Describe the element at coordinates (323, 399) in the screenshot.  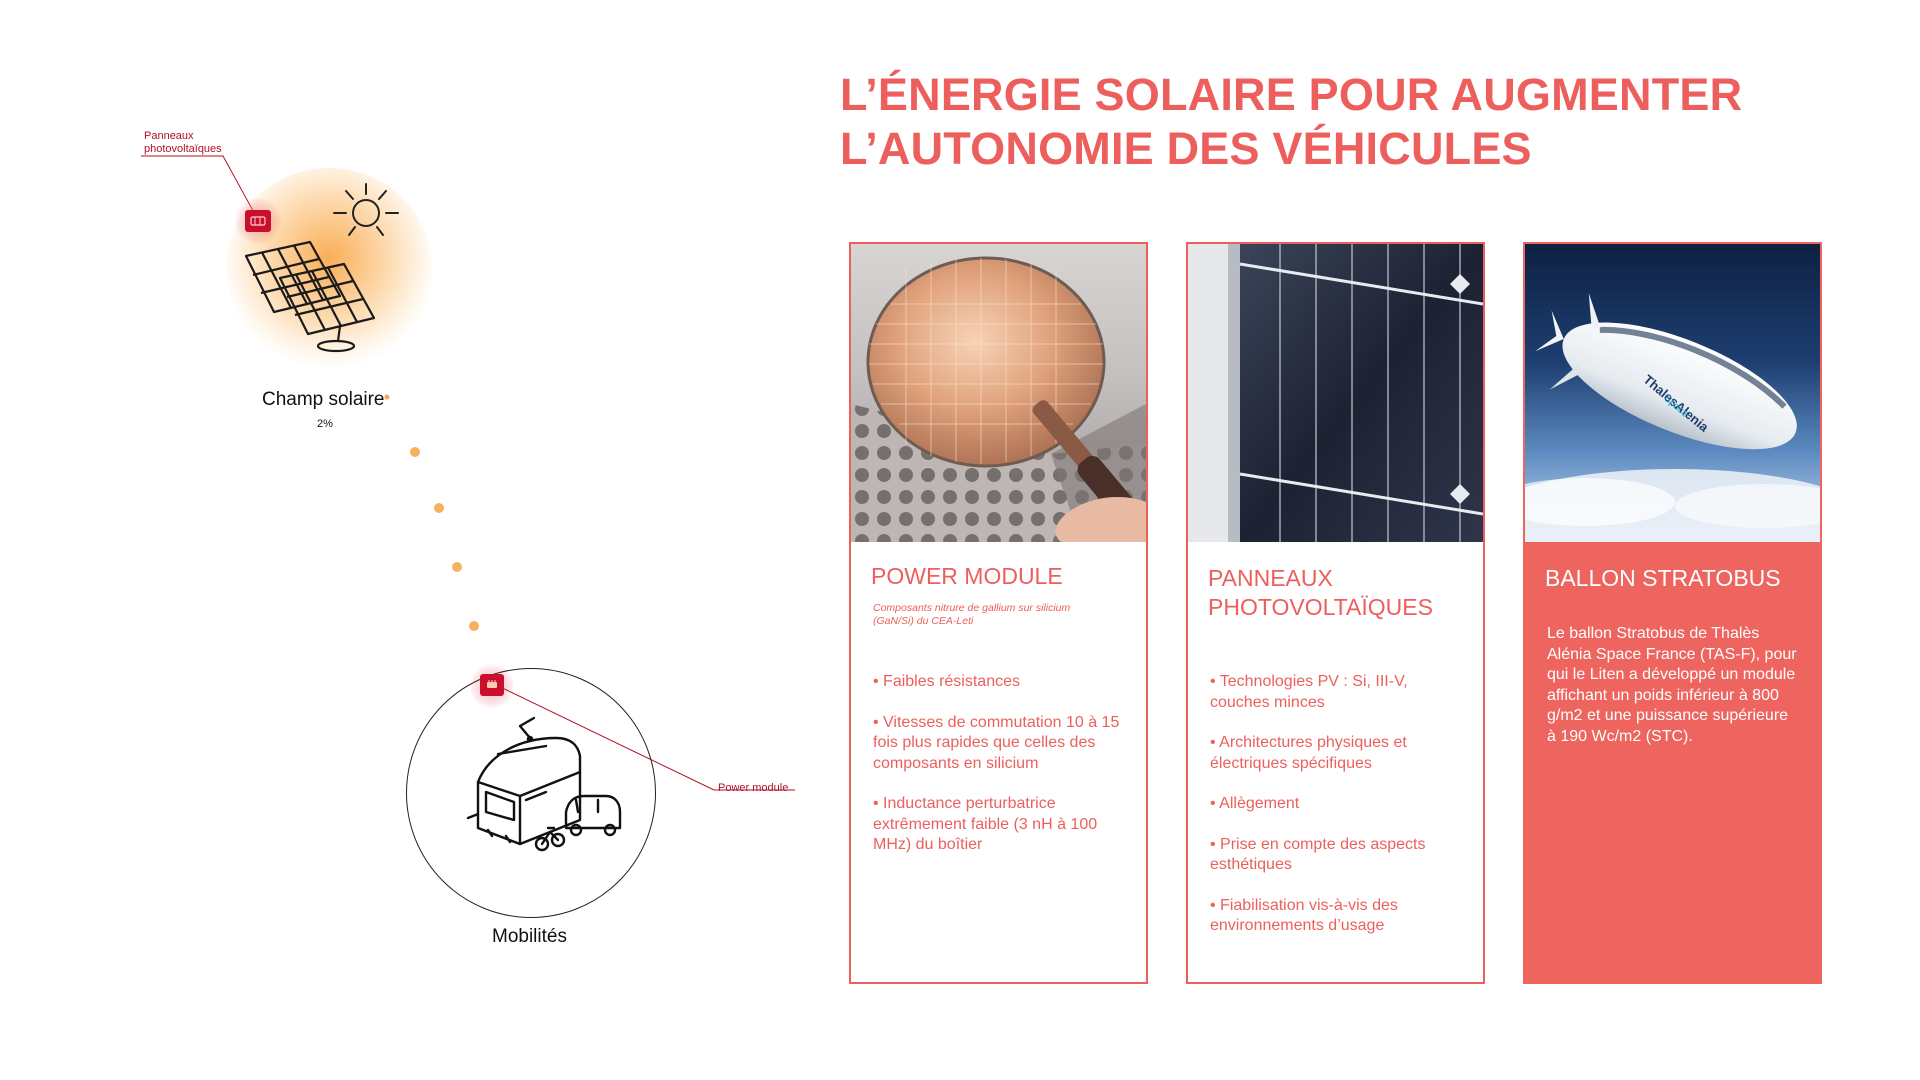
I see `solar-field-label: Champ solaire` at that location.